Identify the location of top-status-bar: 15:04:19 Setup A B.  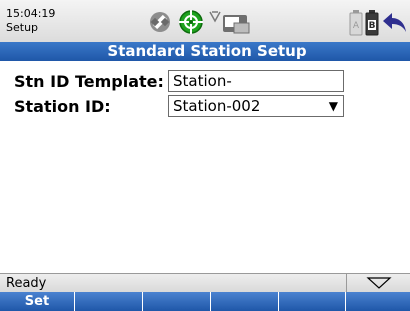
(205, 21).